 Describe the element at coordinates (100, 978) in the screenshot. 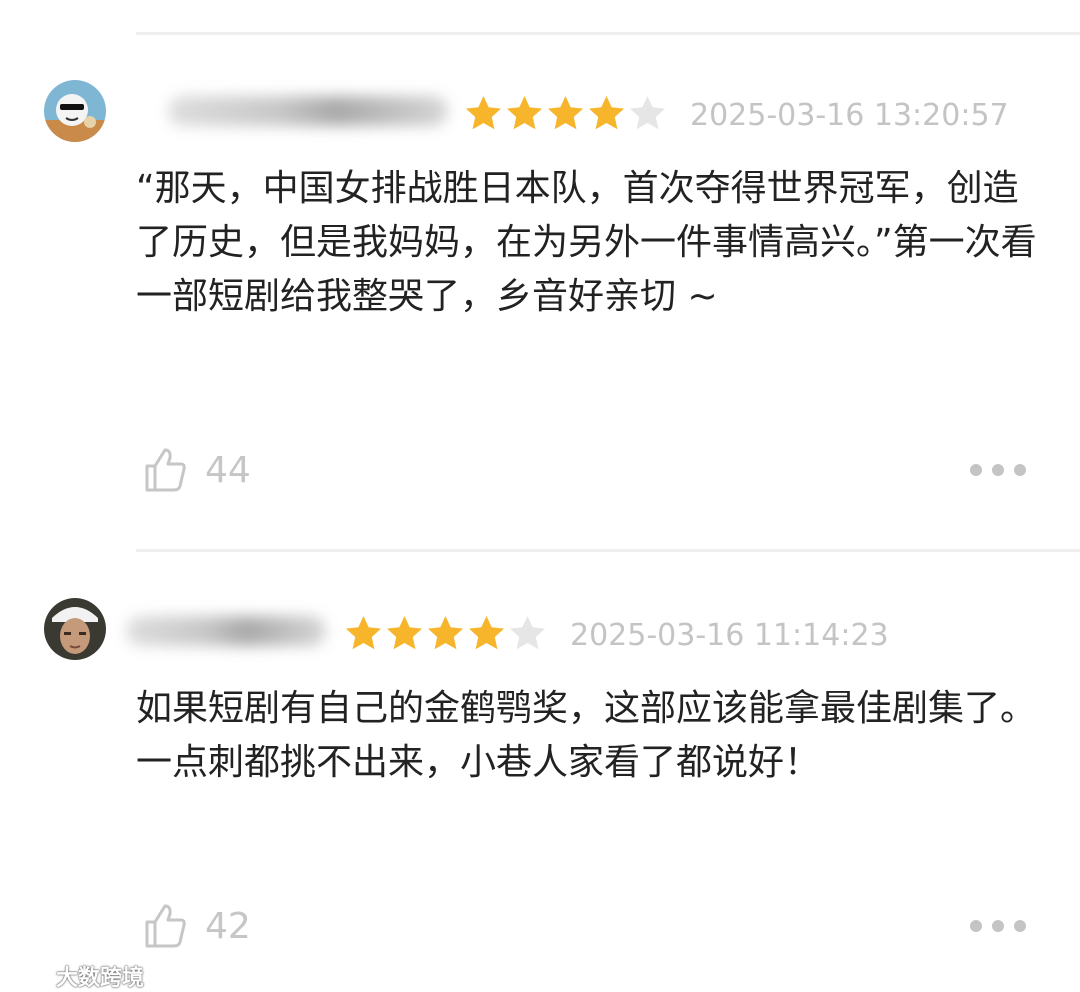

I see `watermark-text: 大数跨境` at that location.